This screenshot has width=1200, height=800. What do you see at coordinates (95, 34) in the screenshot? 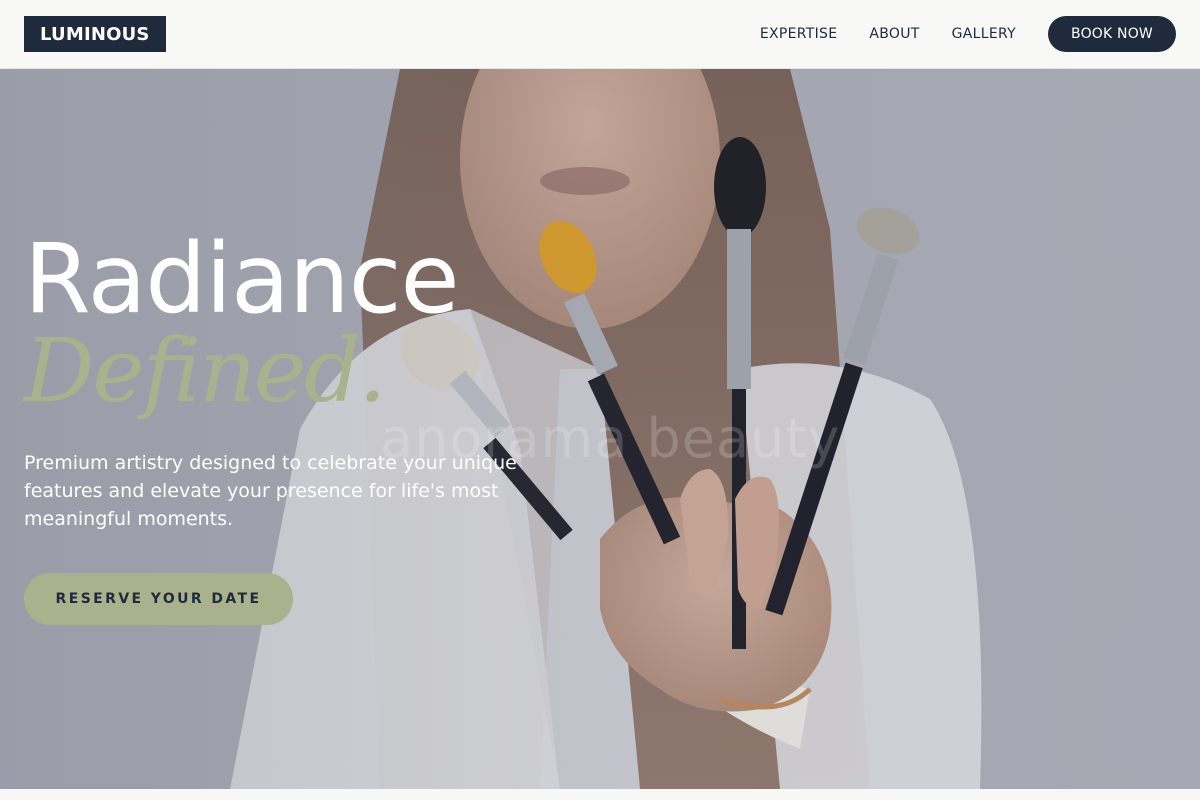
I see `brand-logo: LUMINOUS` at bounding box center [95, 34].